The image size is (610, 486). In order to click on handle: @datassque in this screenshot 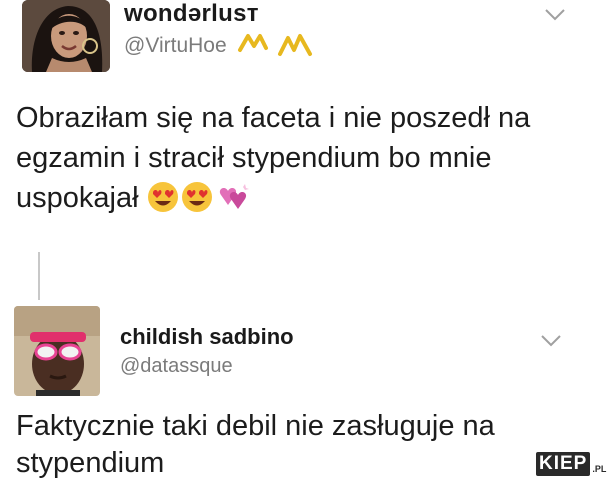, I will do `click(176, 366)`.